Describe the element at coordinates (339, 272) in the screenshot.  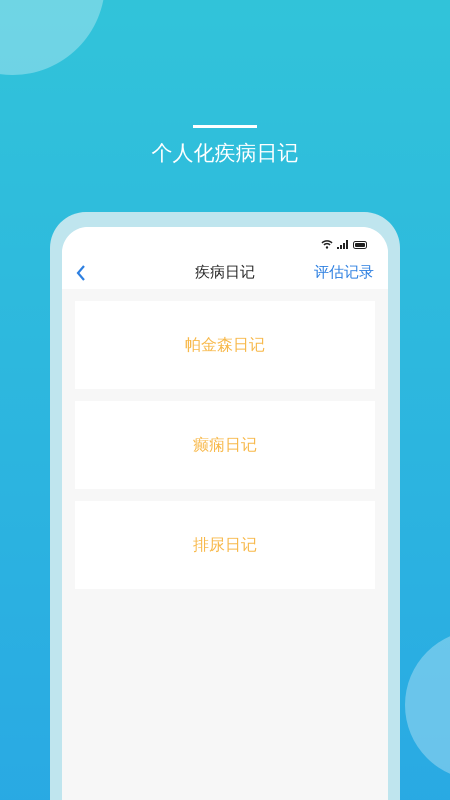
I see `evaluation-records-link: 评估记录` at that location.